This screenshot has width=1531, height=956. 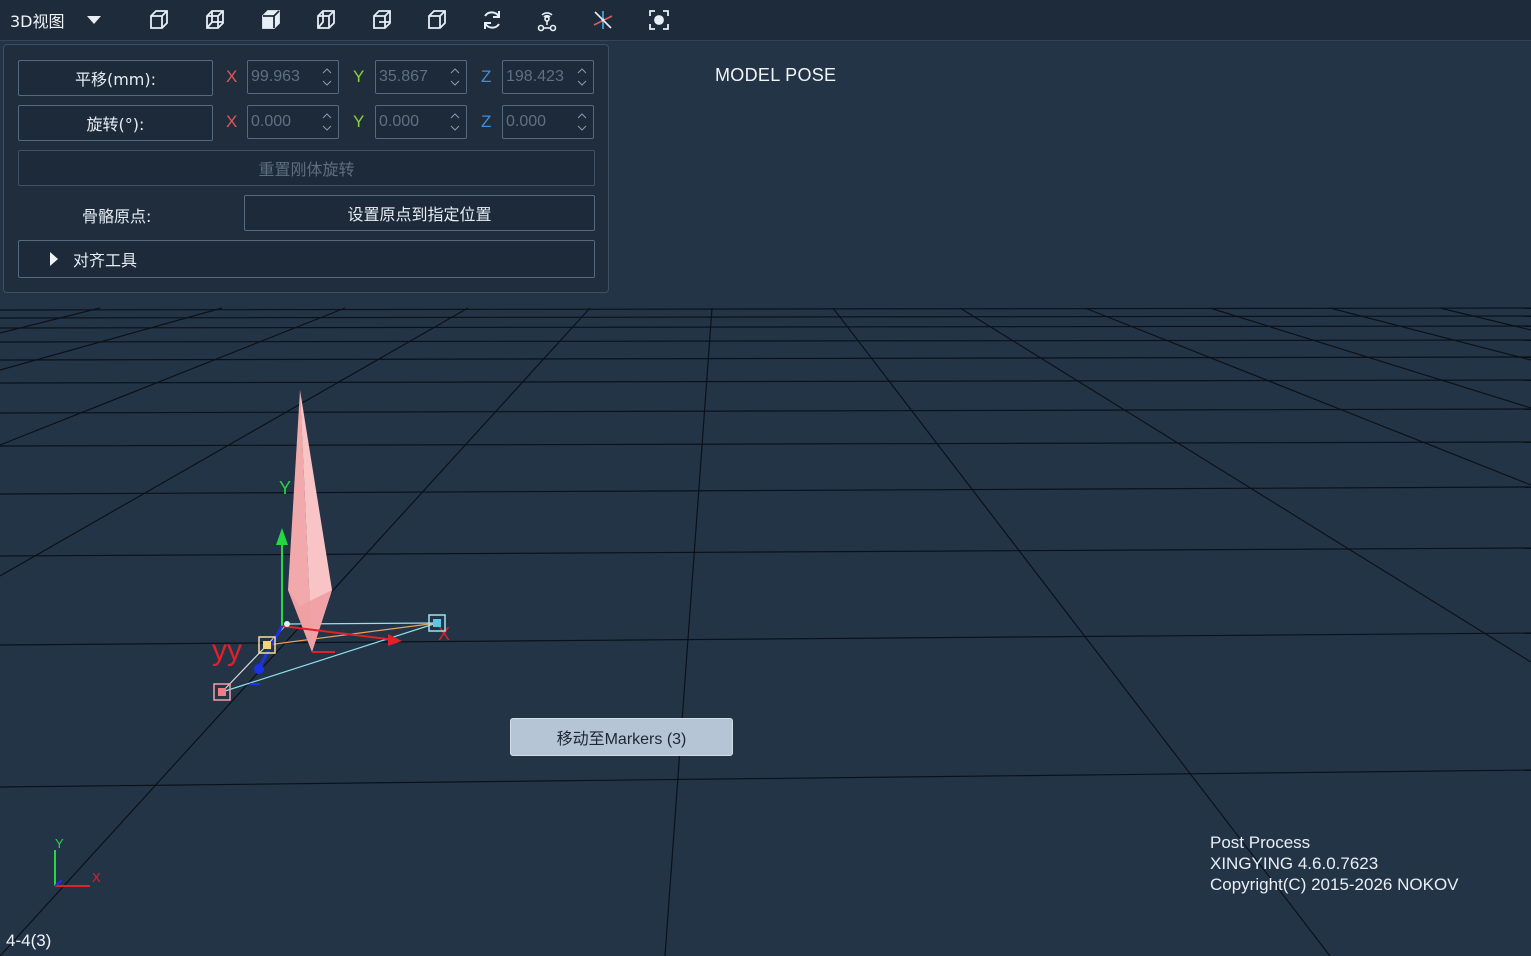 I want to click on reset-rotation-label: 重置刚体旋转, so click(x=306, y=169).